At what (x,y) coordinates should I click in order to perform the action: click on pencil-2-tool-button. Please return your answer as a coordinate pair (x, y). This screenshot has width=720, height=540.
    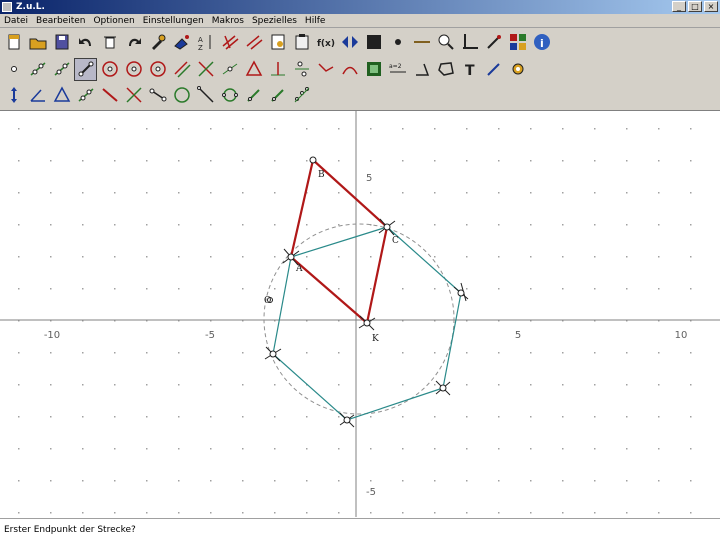
    Looking at the image, I should click on (277, 95).